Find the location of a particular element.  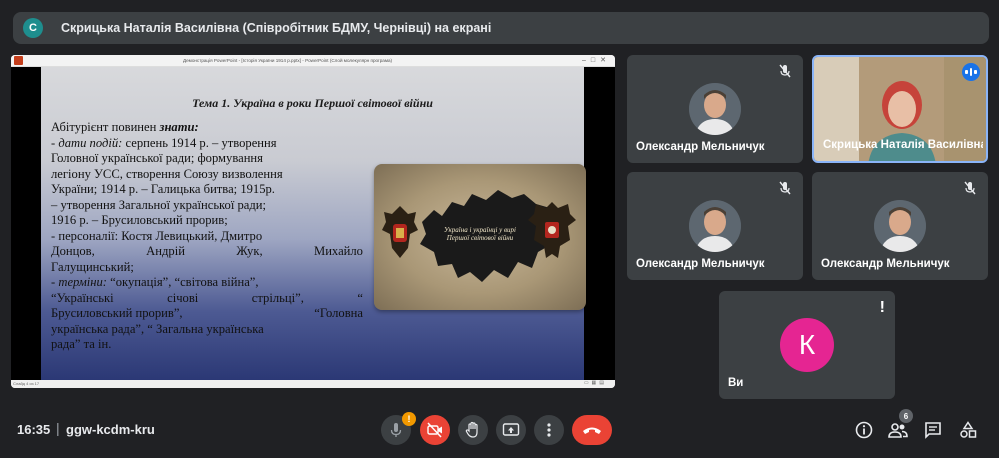

mic-button: ! is located at coordinates (398, 428).